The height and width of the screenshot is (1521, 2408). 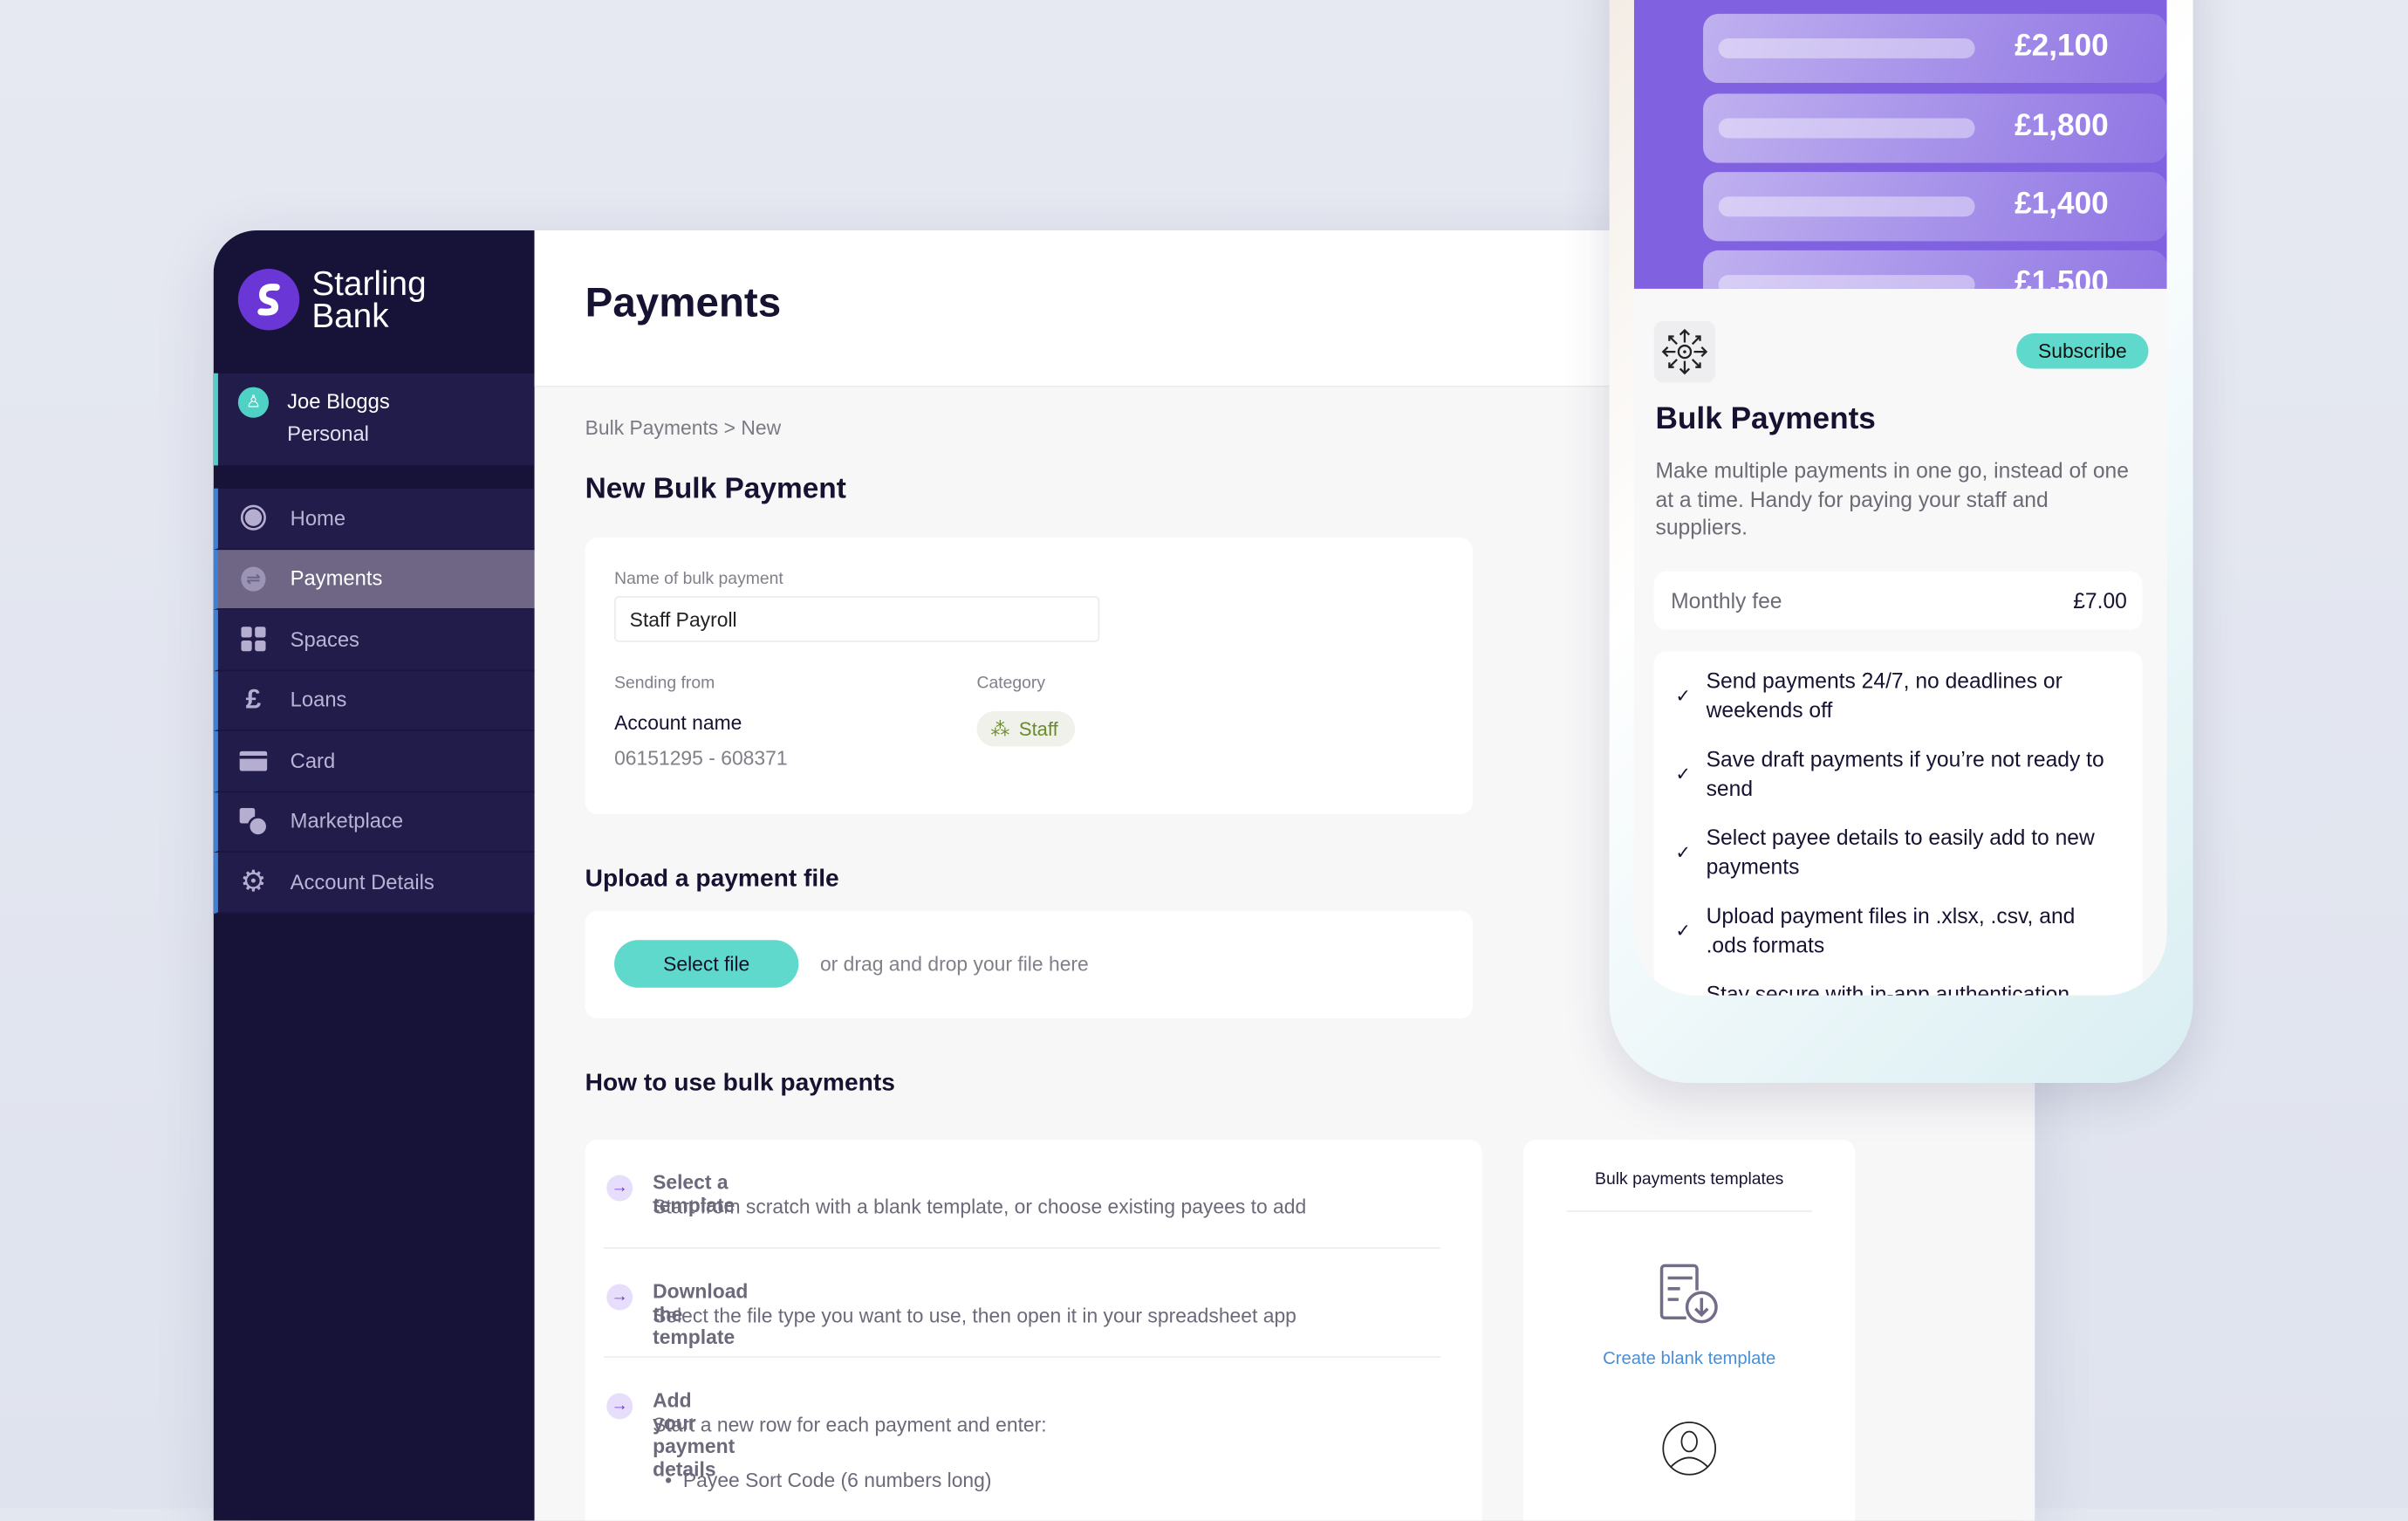 I want to click on payments-icon, so click(x=254, y=579).